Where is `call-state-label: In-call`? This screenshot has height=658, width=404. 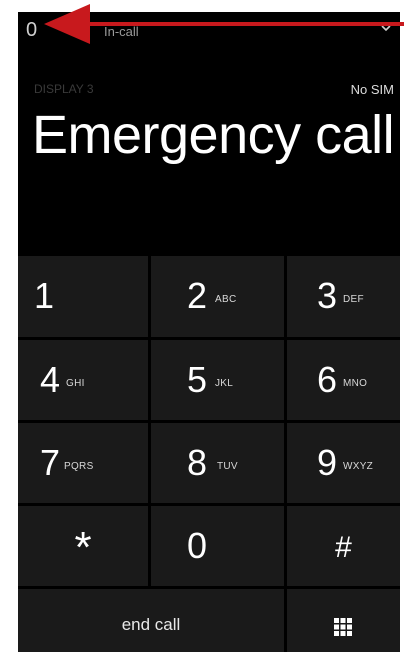
call-state-label: In-call is located at coordinates (121, 31).